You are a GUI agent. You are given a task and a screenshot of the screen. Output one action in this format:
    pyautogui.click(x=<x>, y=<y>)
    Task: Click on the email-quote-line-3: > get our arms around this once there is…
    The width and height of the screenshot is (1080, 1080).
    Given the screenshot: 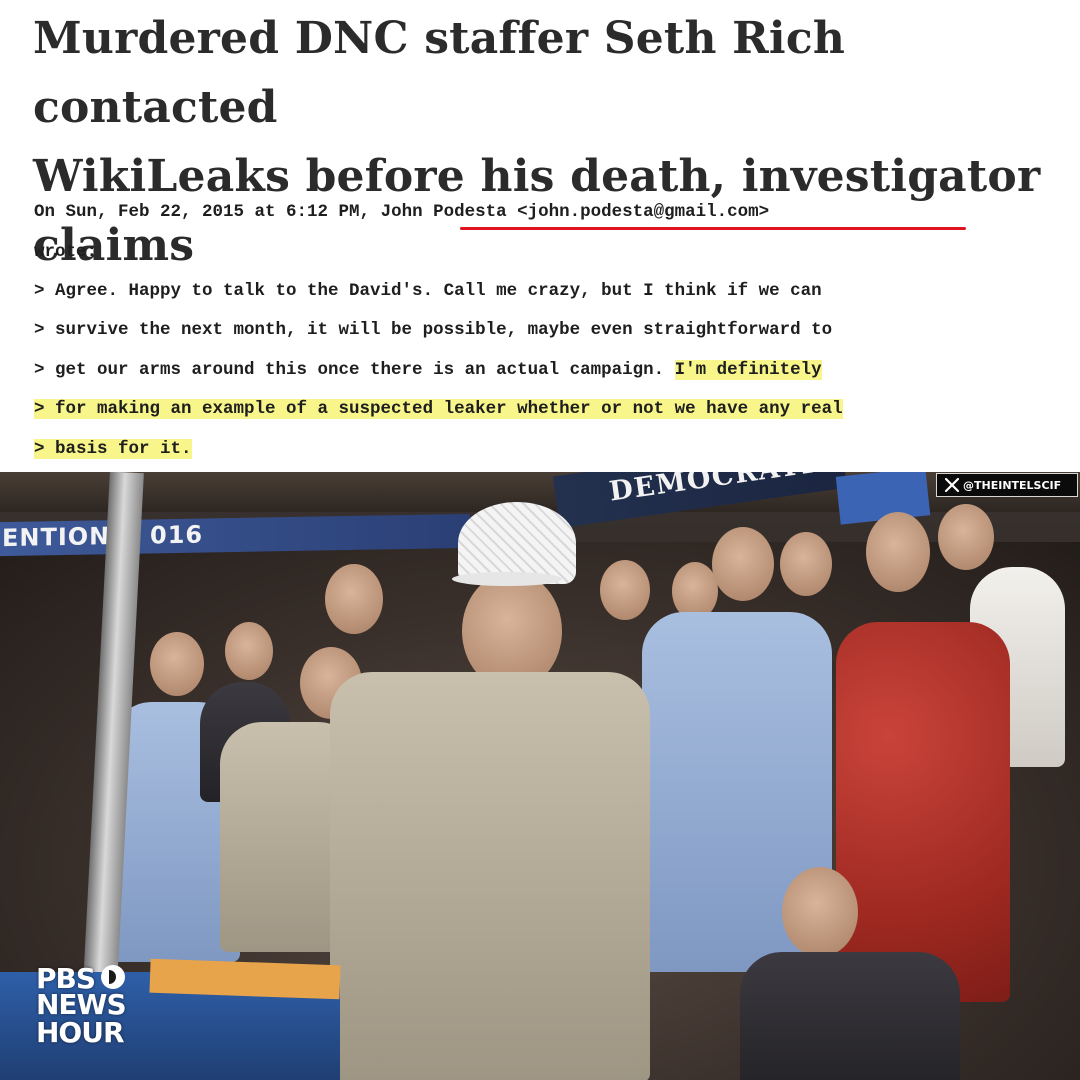 What is the action you would take?
    pyautogui.click(x=428, y=370)
    